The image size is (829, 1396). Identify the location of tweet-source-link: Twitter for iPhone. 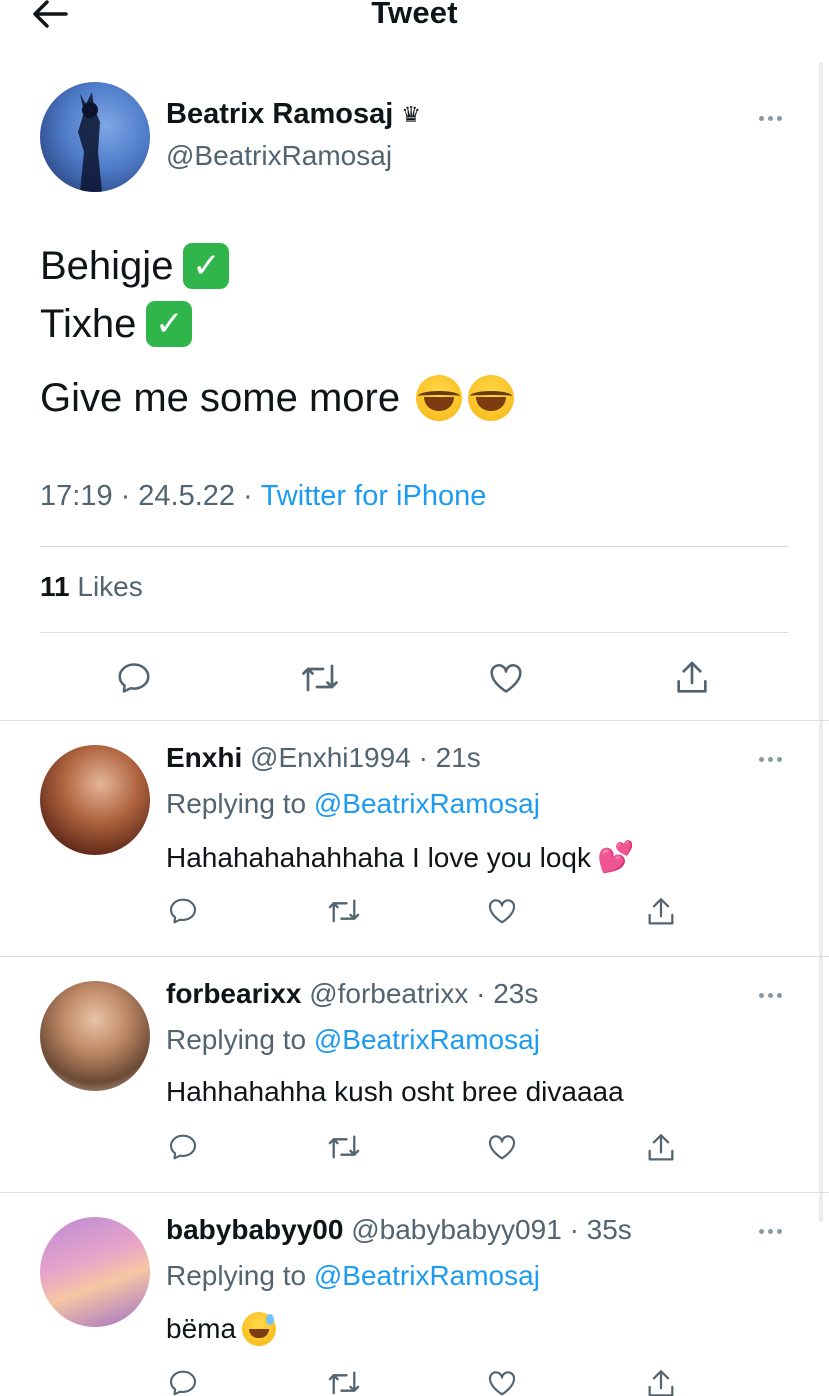
(374, 496).